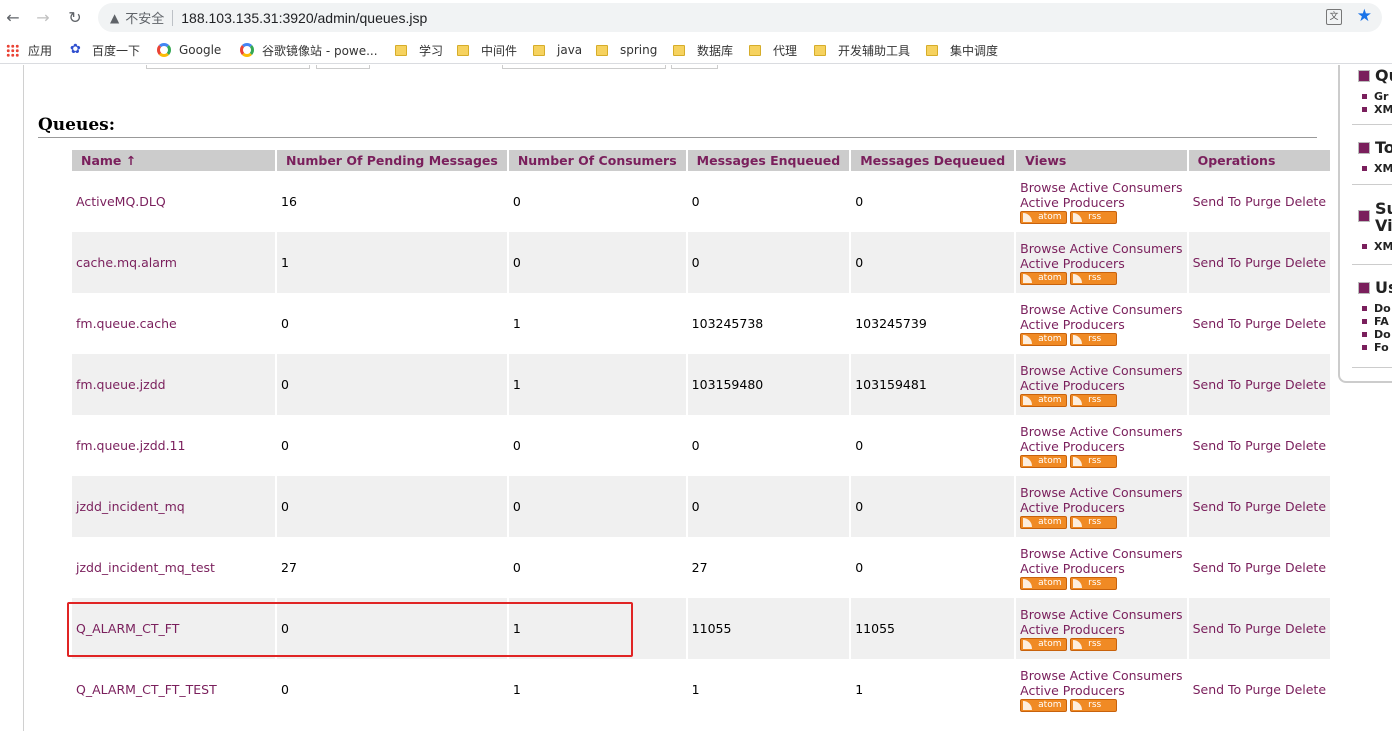  Describe the element at coordinates (130, 506) in the screenshot. I see `queue-name-link: jzdd_incident_mq` at that location.